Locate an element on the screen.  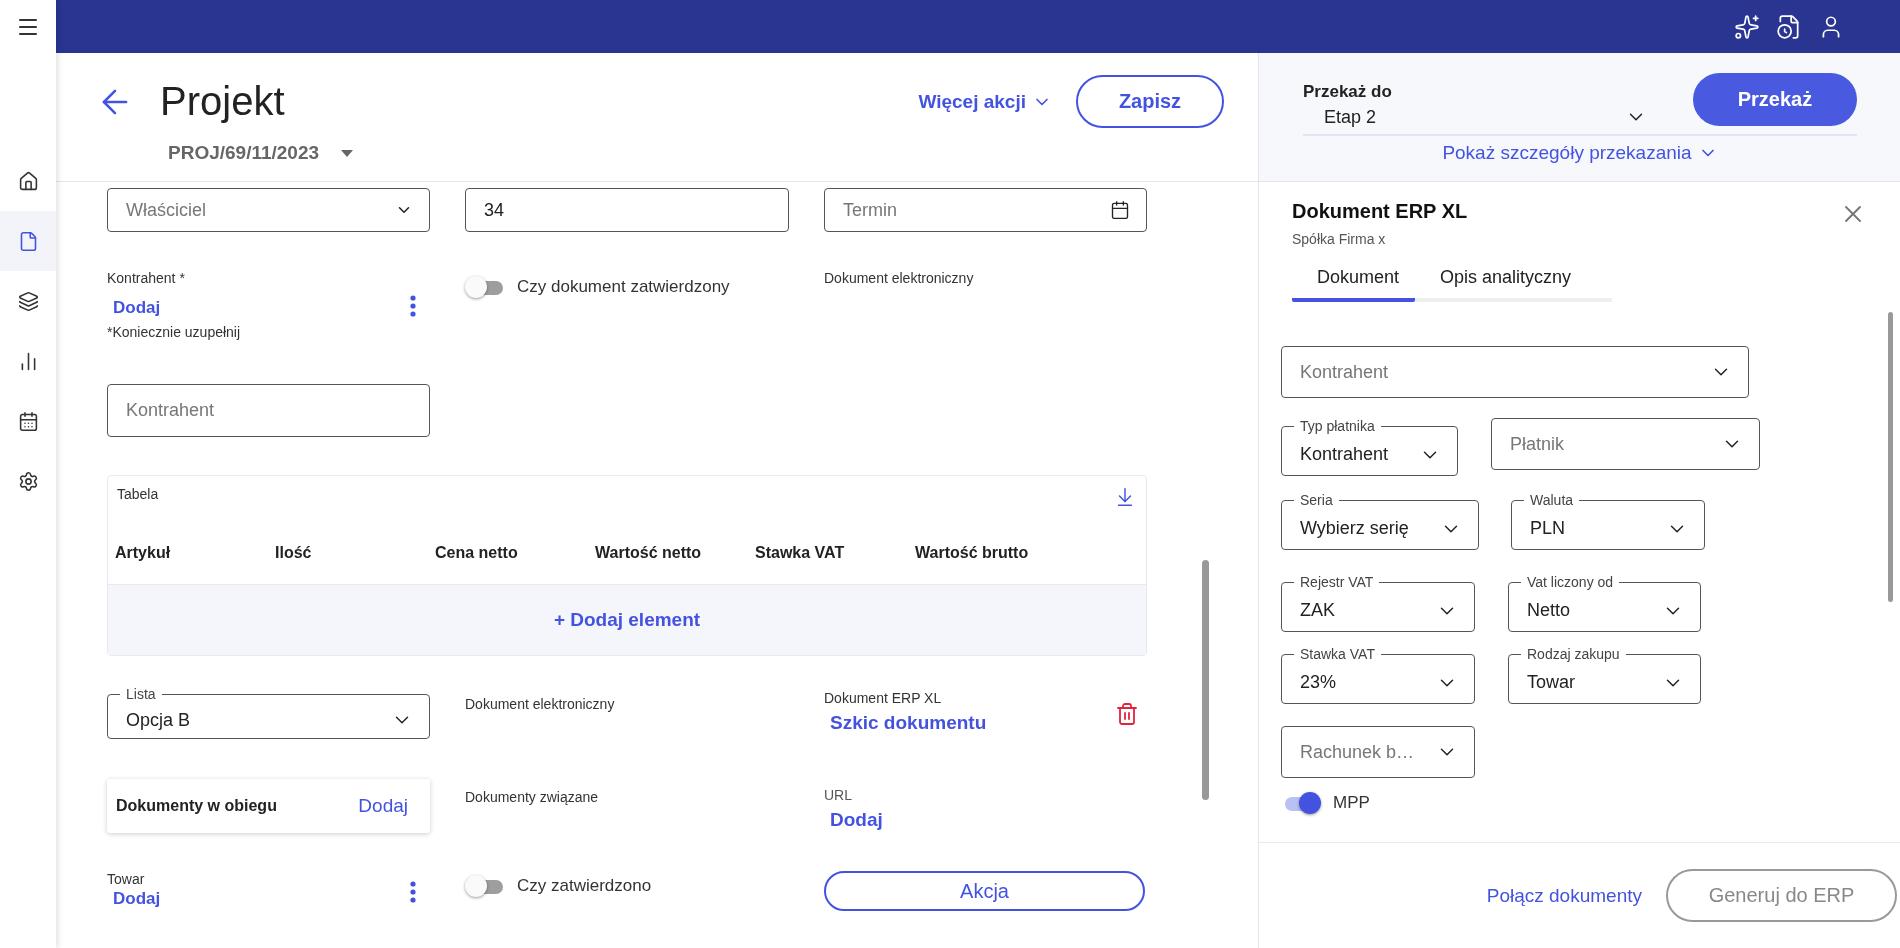
select-field: Rodzaj zakupu Towar is located at coordinates (1604, 675).